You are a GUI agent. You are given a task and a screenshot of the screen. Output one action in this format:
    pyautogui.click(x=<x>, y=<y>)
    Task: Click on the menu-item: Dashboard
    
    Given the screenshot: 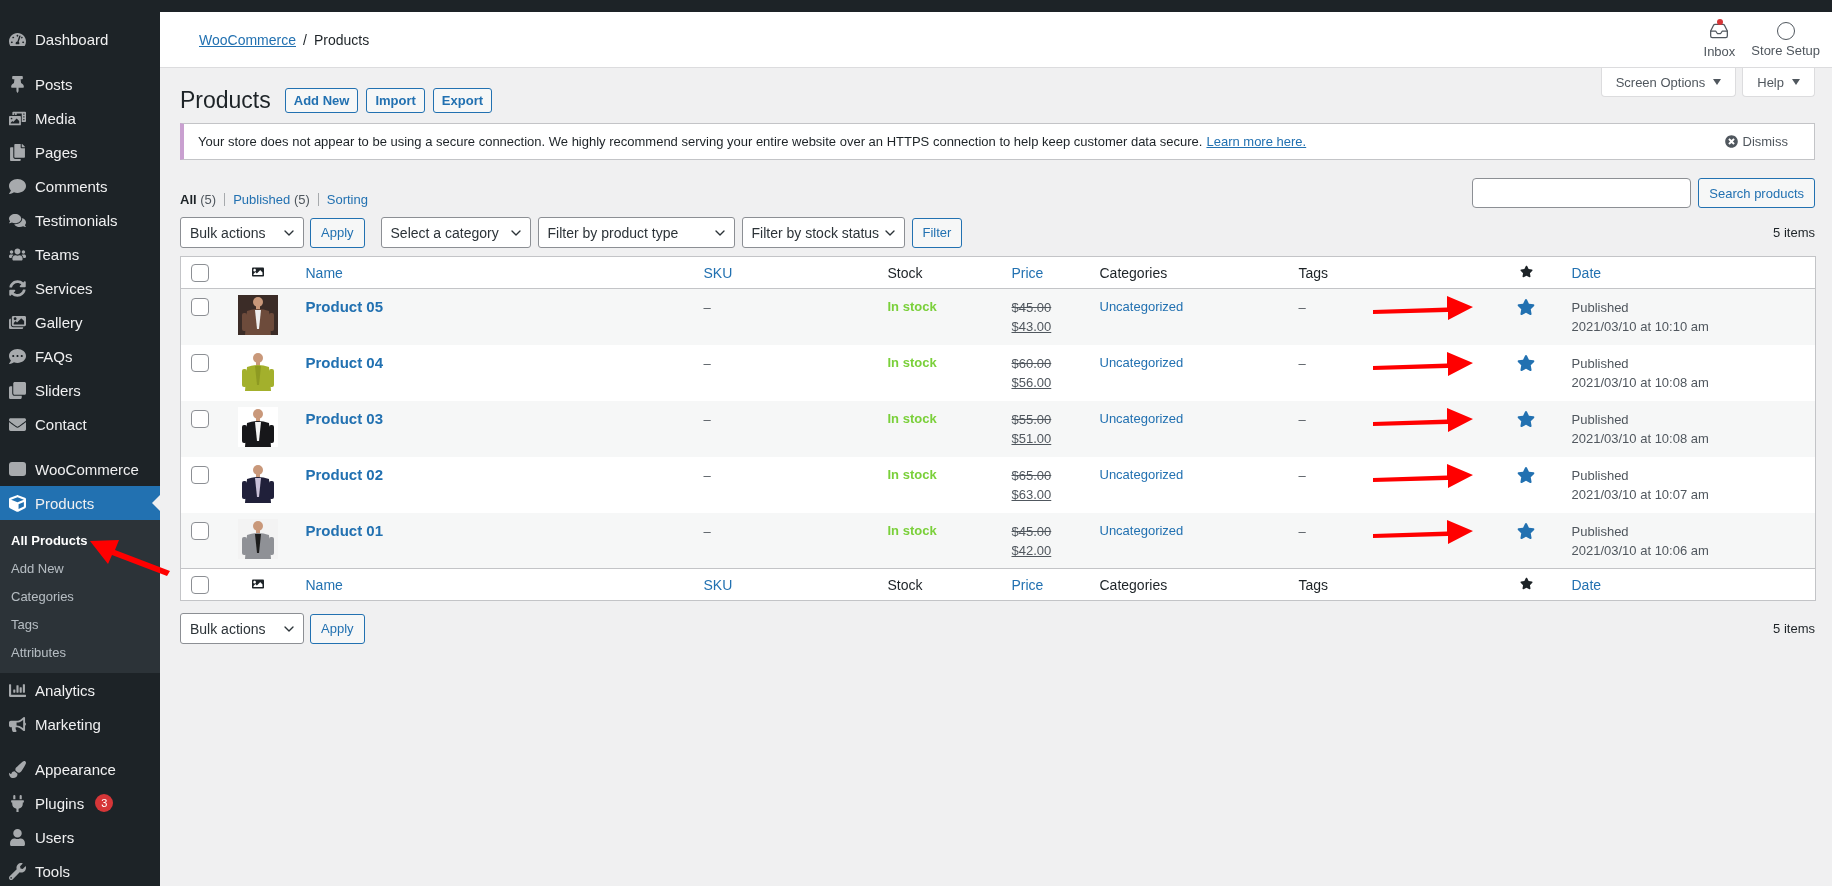 What is the action you would take?
    pyautogui.click(x=80, y=39)
    